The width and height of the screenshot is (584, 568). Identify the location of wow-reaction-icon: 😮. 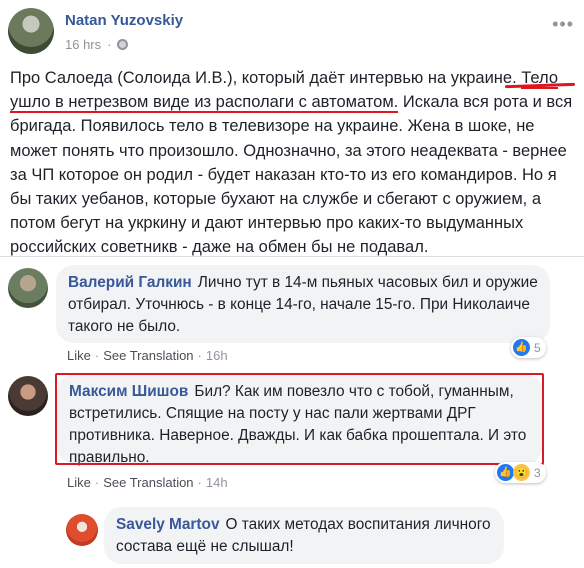
(521, 472).